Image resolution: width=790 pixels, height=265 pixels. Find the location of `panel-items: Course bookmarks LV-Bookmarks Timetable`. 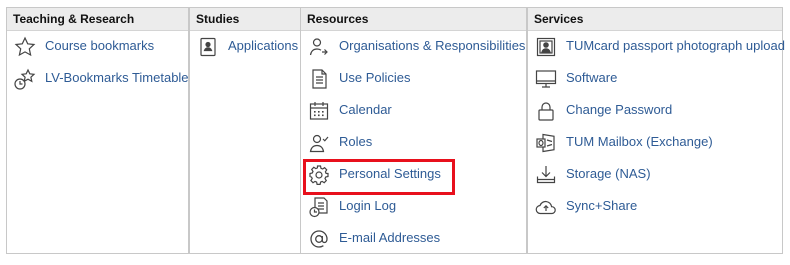

panel-items: Course bookmarks LV-Bookmarks Timetable is located at coordinates (98, 63).